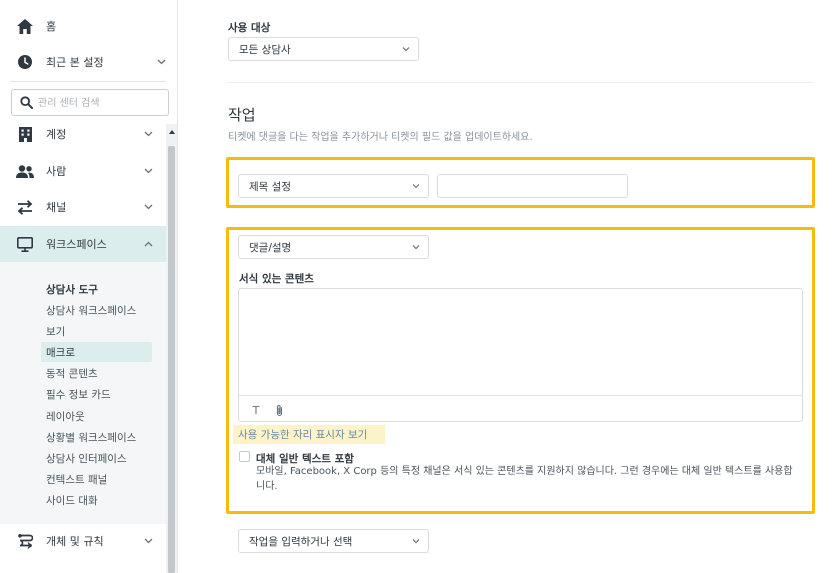 The width and height of the screenshot is (834, 573). What do you see at coordinates (96, 437) in the screenshot?
I see `subnav-item-contextual-workspaces: 상황별 워크스페이스` at bounding box center [96, 437].